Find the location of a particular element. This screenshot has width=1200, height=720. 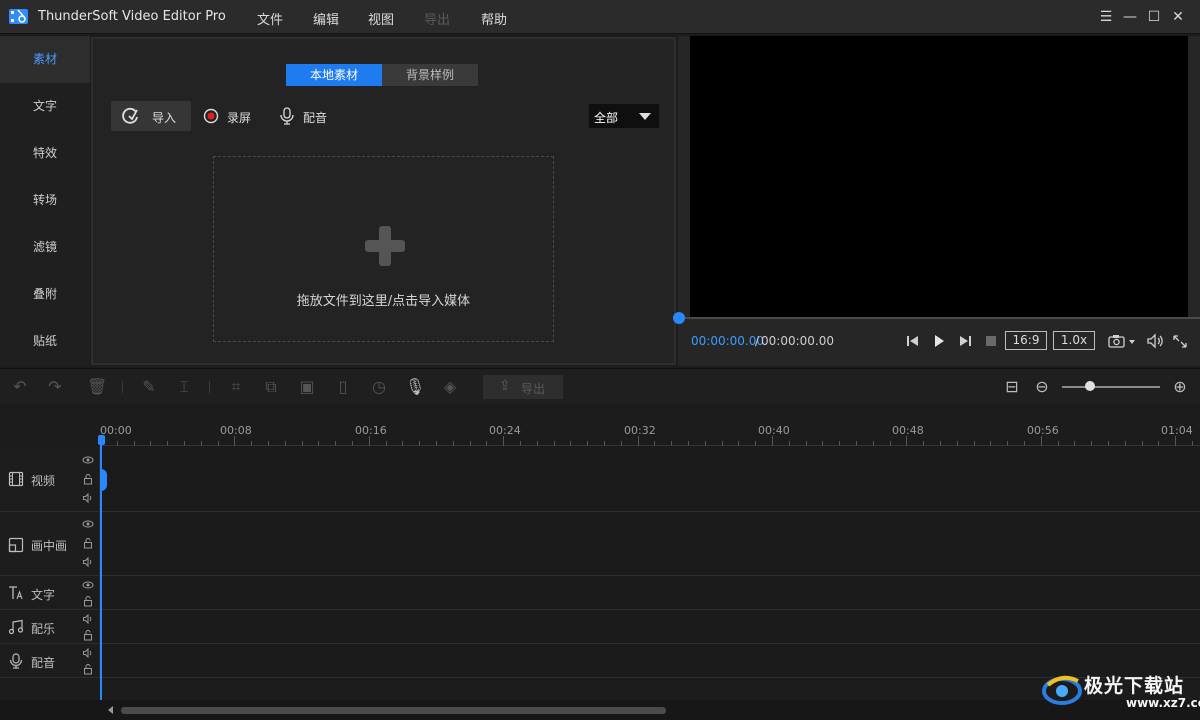

sidebar-item-transitions: 转场 is located at coordinates (45, 200).